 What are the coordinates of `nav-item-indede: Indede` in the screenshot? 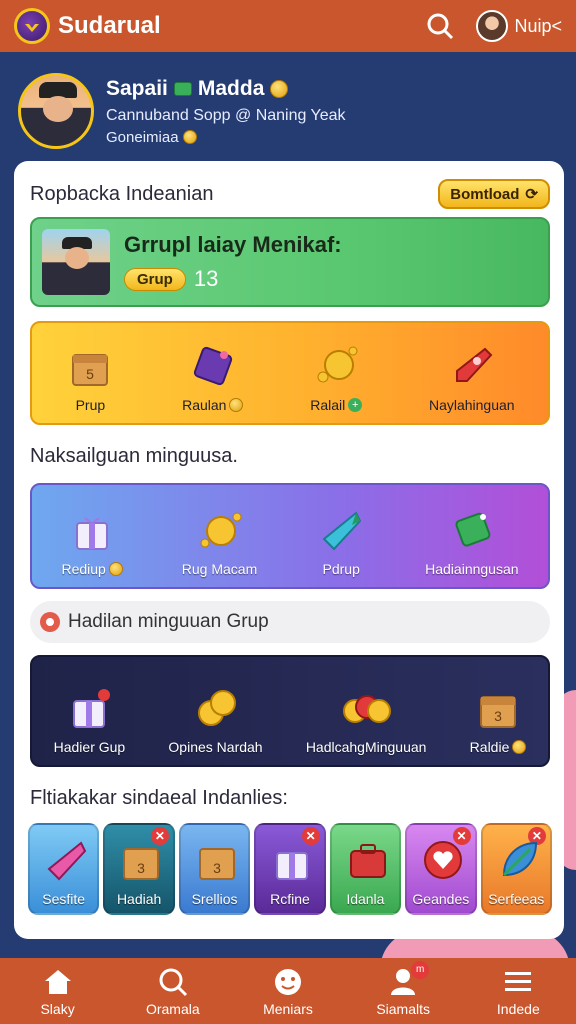 It's located at (518, 991).